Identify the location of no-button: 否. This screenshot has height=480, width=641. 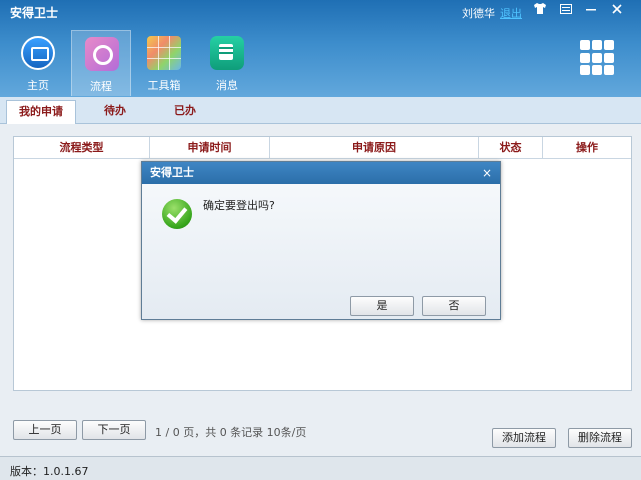
(454, 306).